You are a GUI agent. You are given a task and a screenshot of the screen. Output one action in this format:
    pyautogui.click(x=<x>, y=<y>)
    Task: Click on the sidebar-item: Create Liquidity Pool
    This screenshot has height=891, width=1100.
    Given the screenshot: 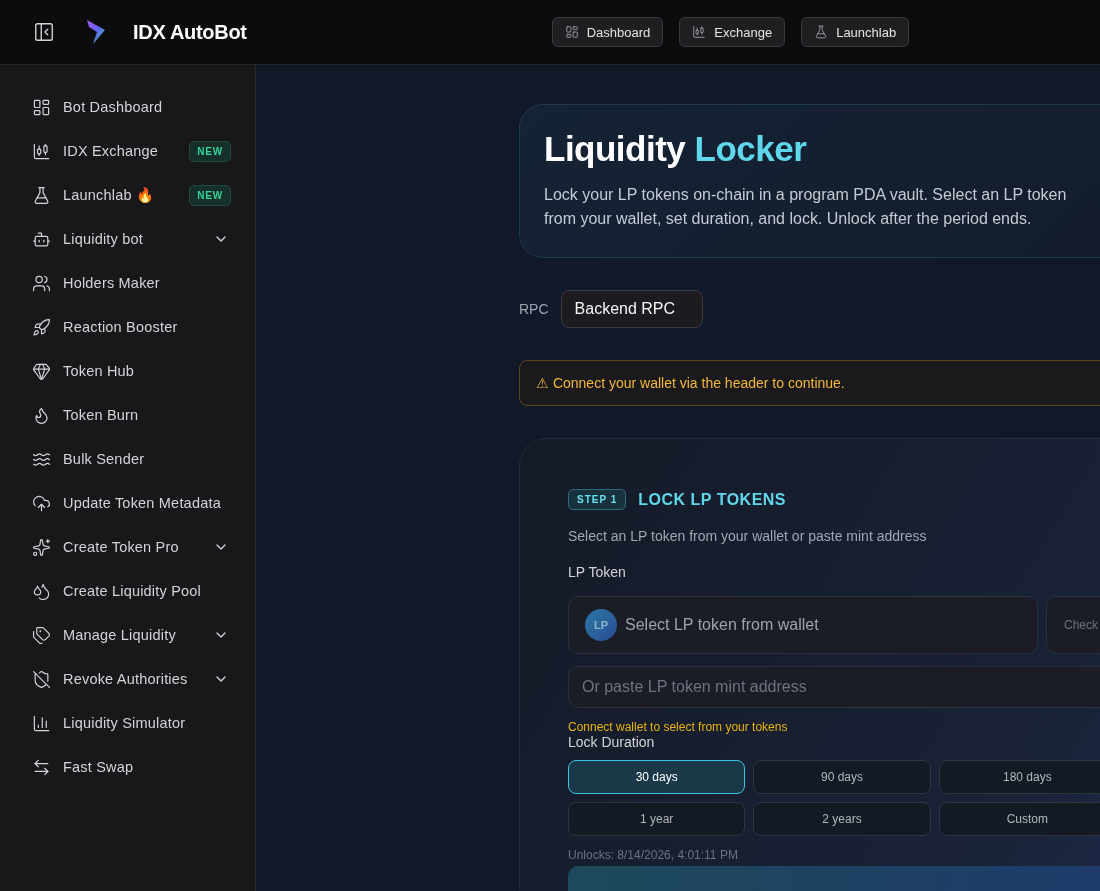 What is the action you would take?
    pyautogui.click(x=147, y=591)
    